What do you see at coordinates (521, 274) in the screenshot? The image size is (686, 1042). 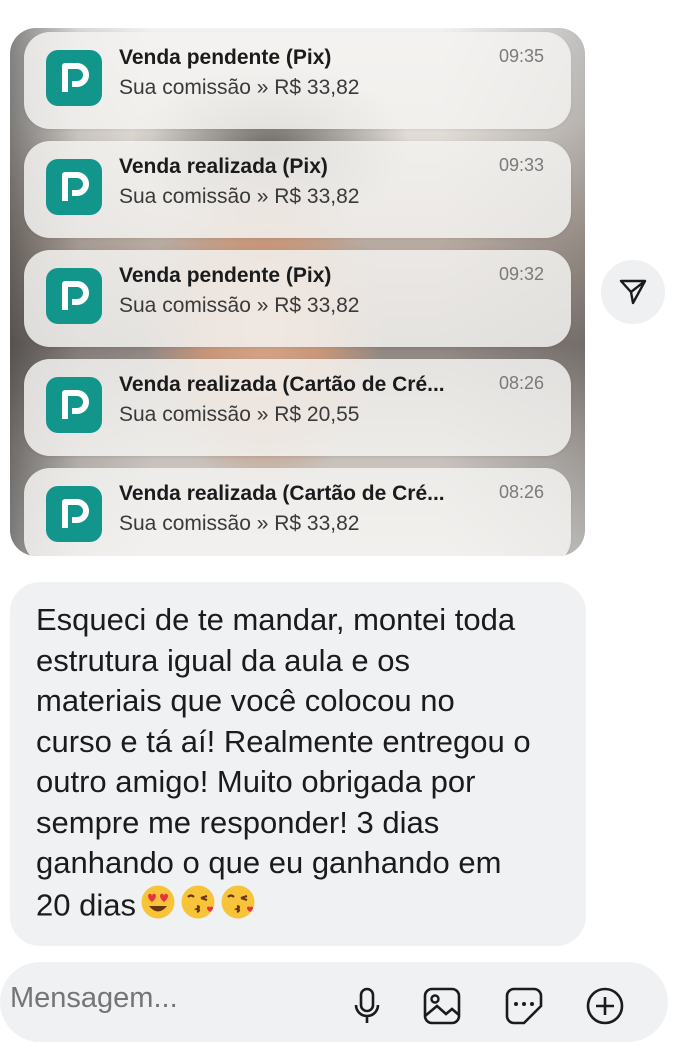 I see `notification-time: 09:32` at bounding box center [521, 274].